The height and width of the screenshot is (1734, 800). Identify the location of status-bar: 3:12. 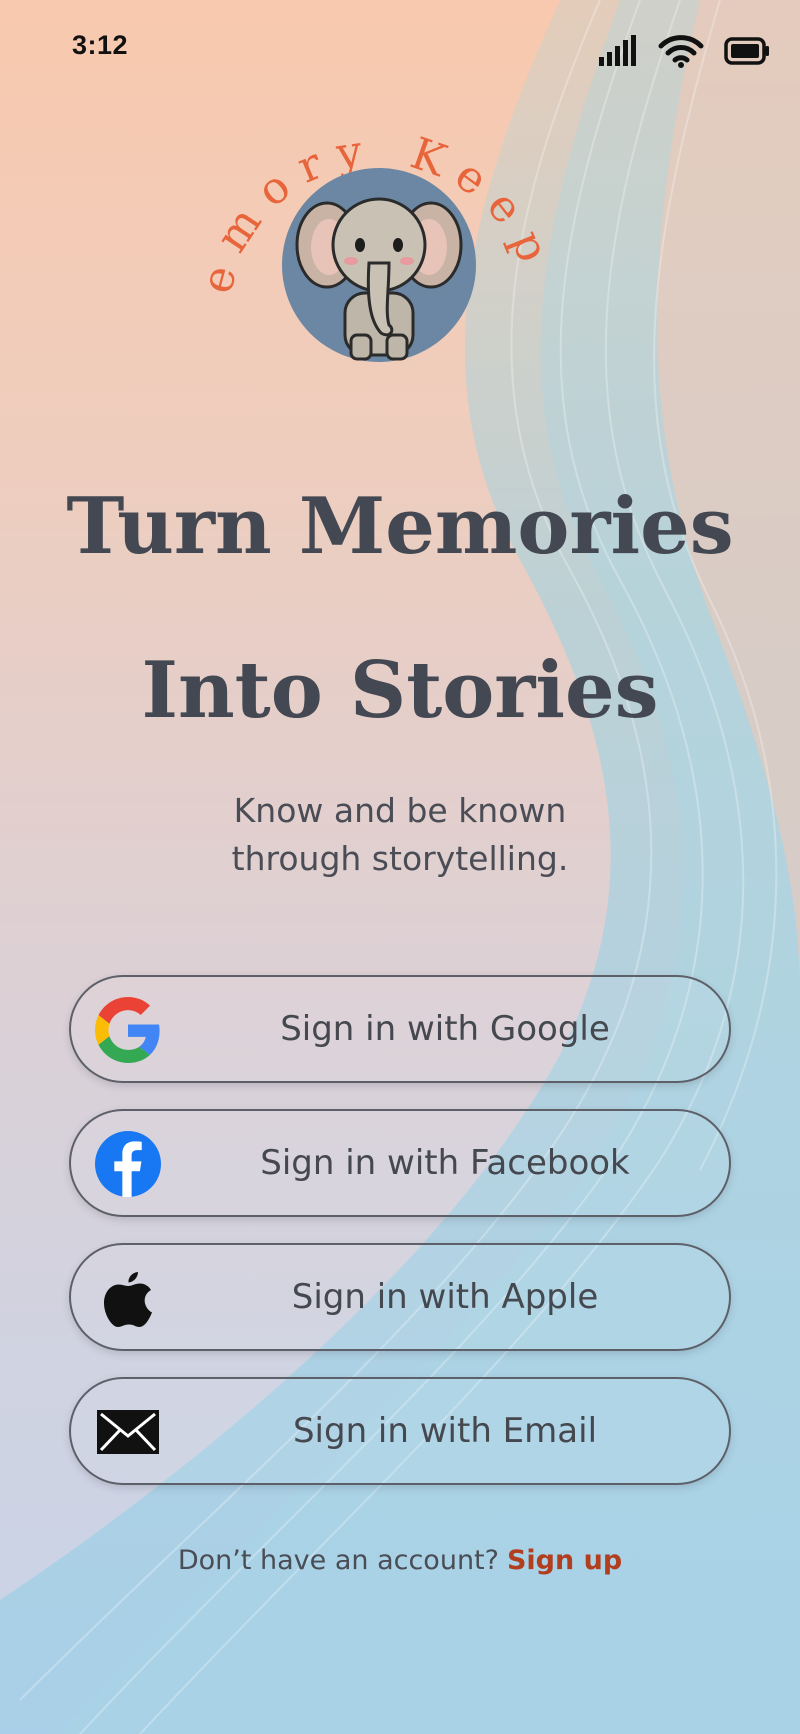
(400, 50).